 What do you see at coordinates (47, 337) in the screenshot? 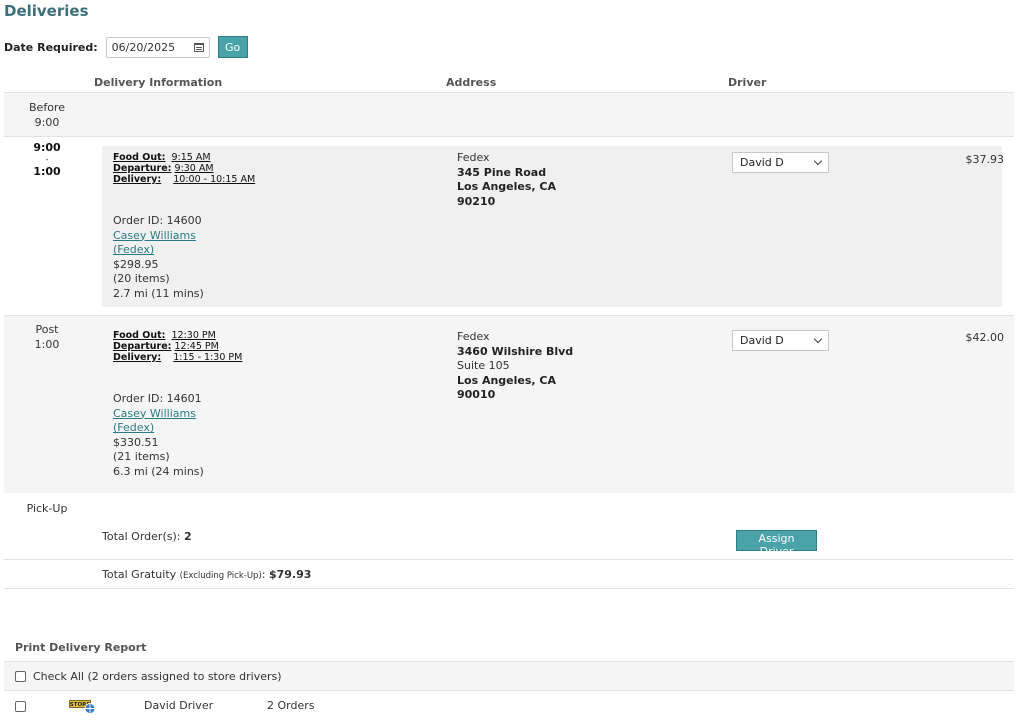
I see `slot-post-label: Post 1:00` at bounding box center [47, 337].